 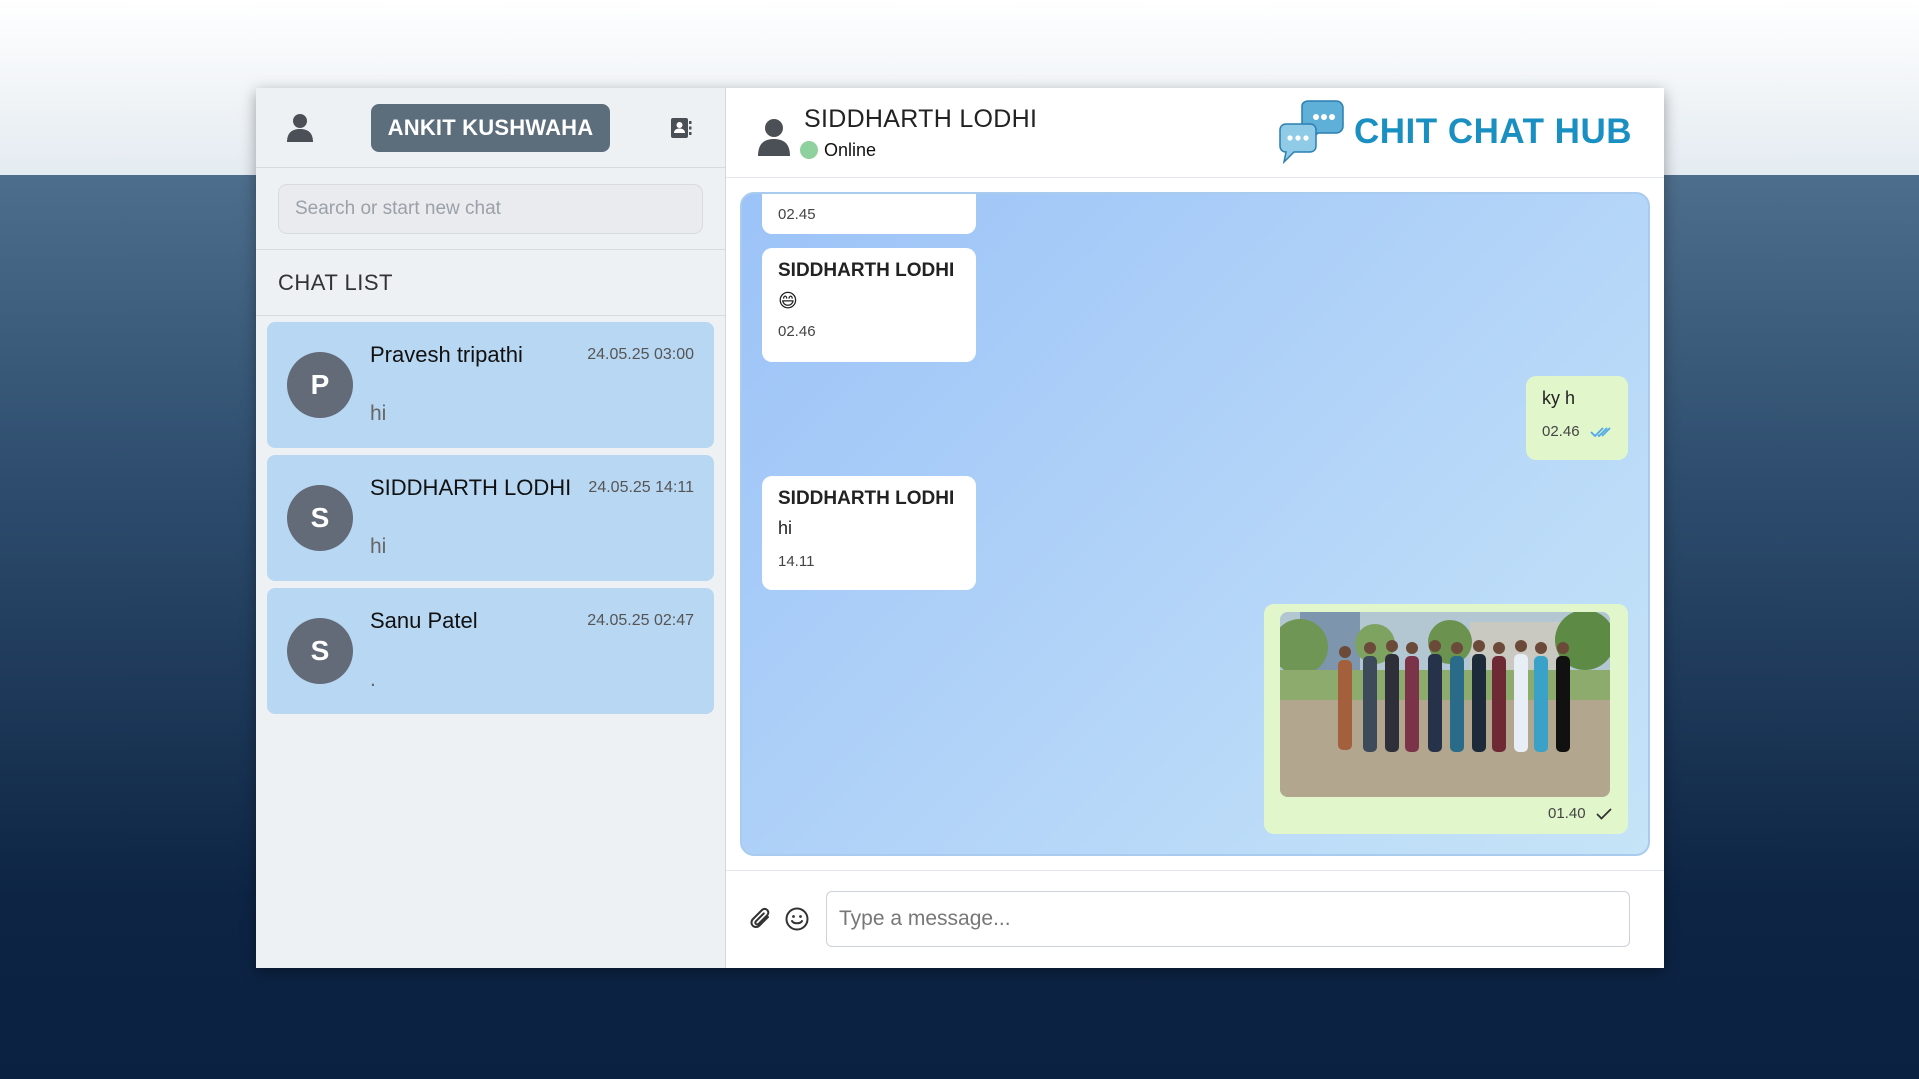 I want to click on brand-logo: CHIT CHAT HUB, so click(x=1455, y=132).